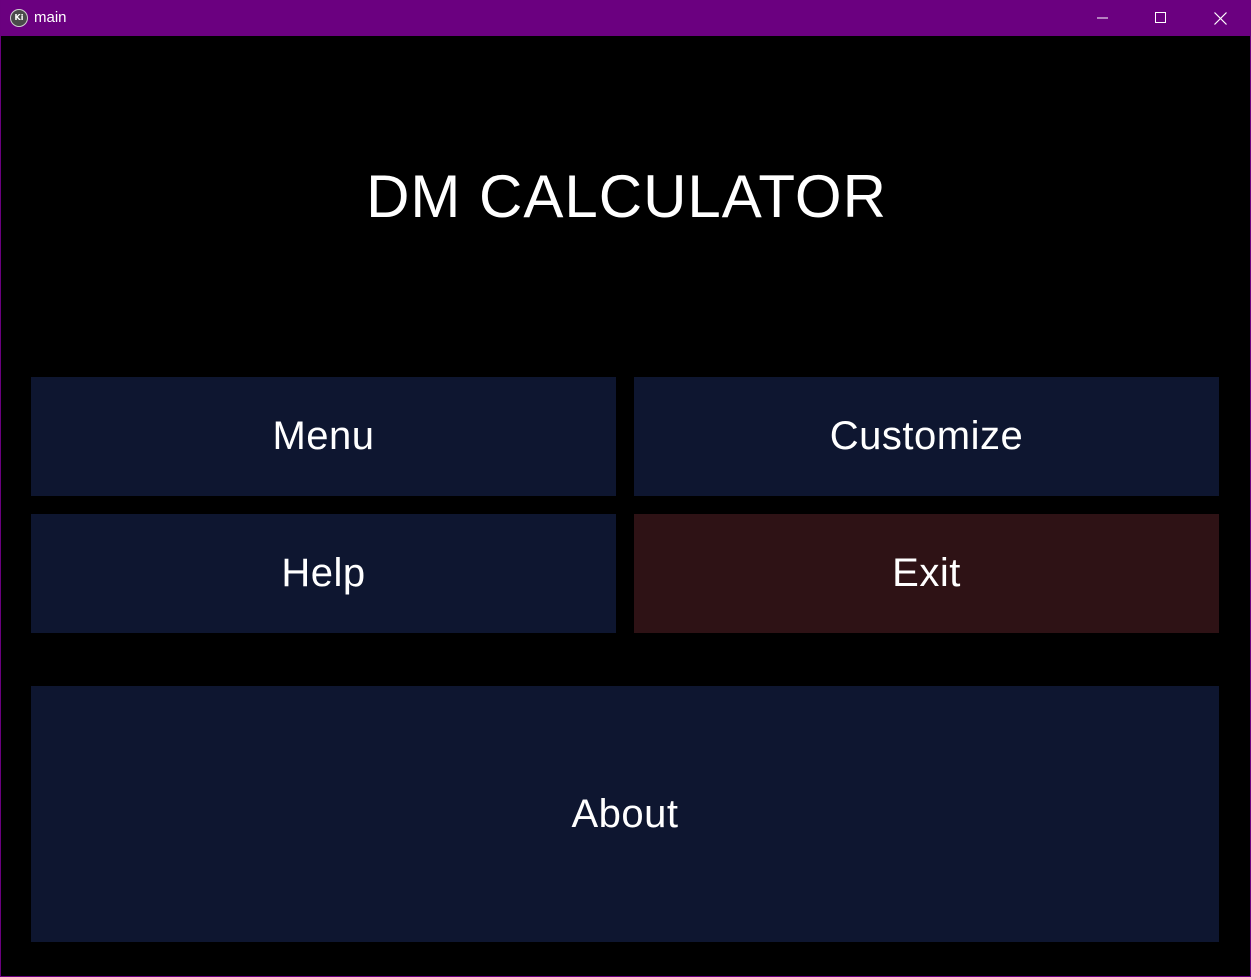 Image resolution: width=1251 pixels, height=977 pixels. I want to click on page-title: DM CALCULATOR, so click(626, 196).